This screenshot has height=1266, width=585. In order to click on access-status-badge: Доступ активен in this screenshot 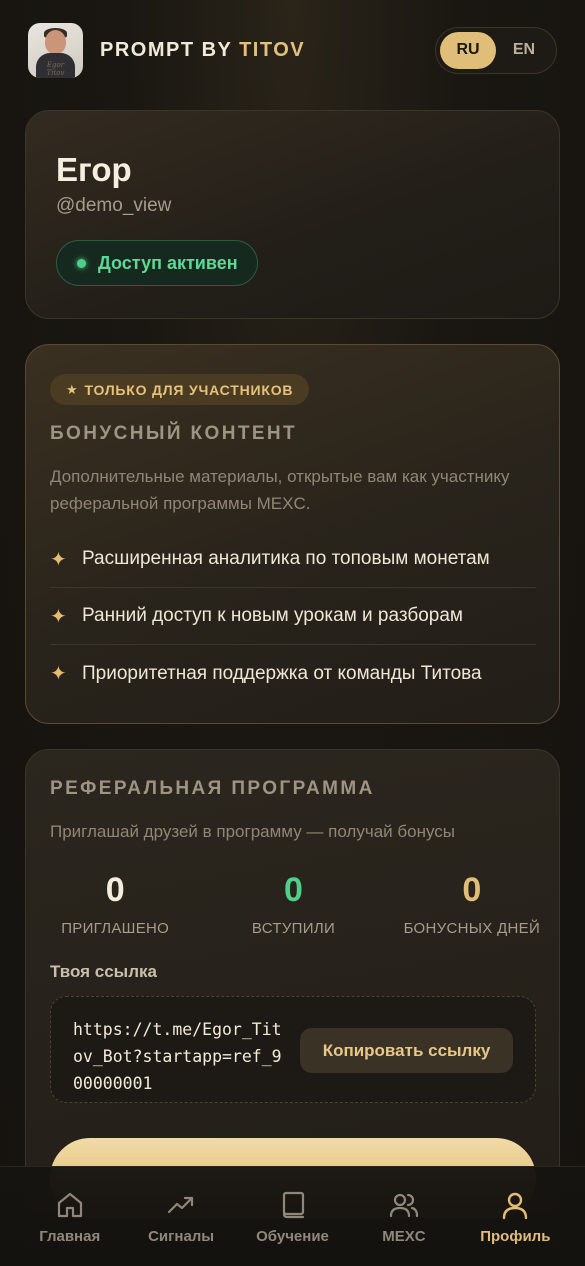, I will do `click(157, 263)`.